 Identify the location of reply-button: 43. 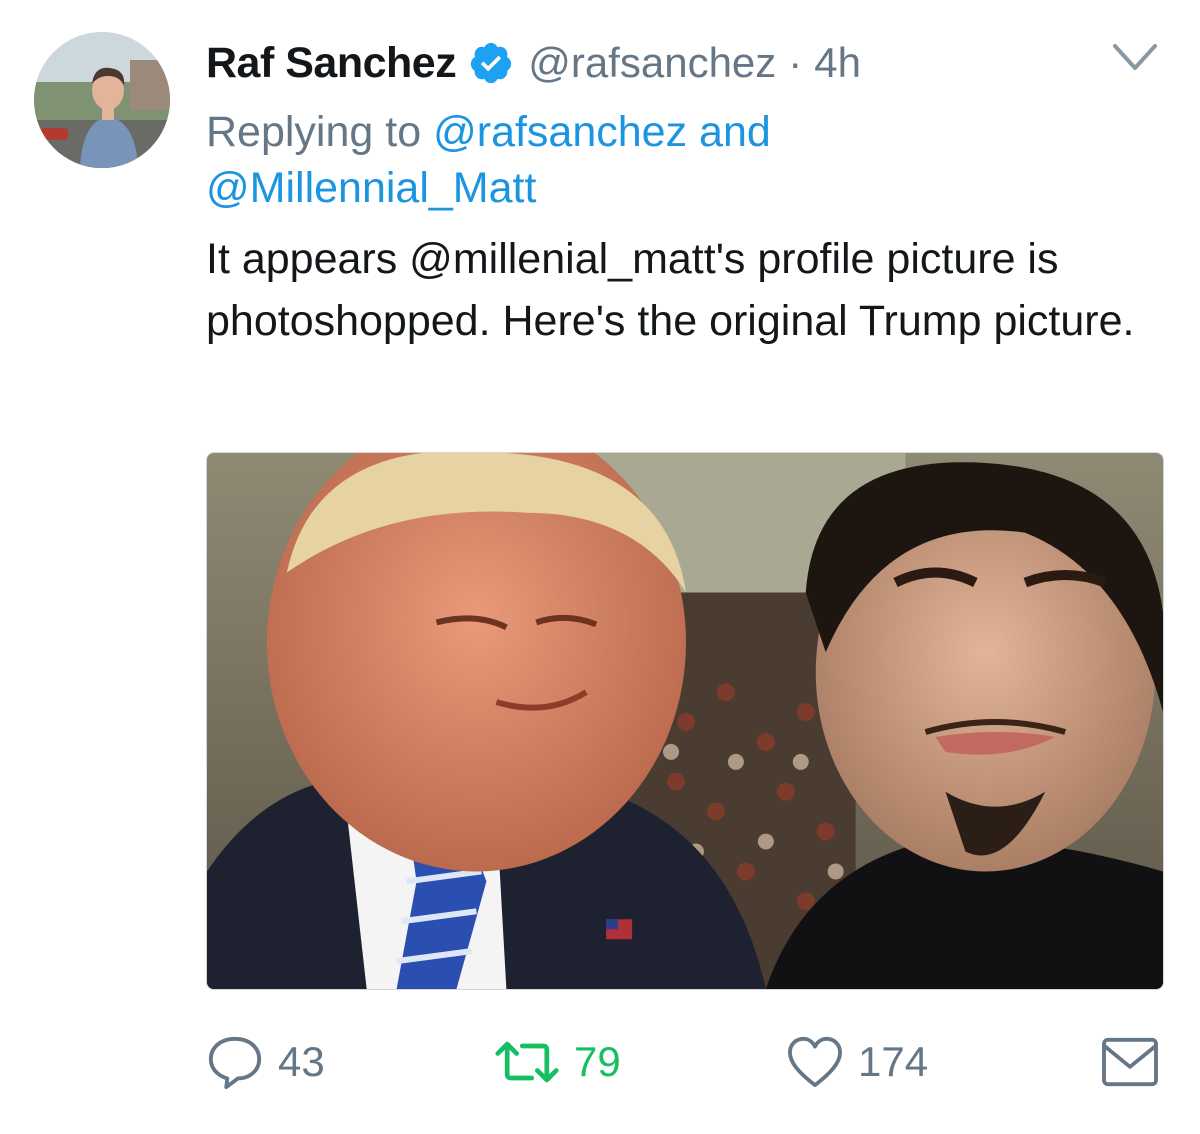
(265, 1062).